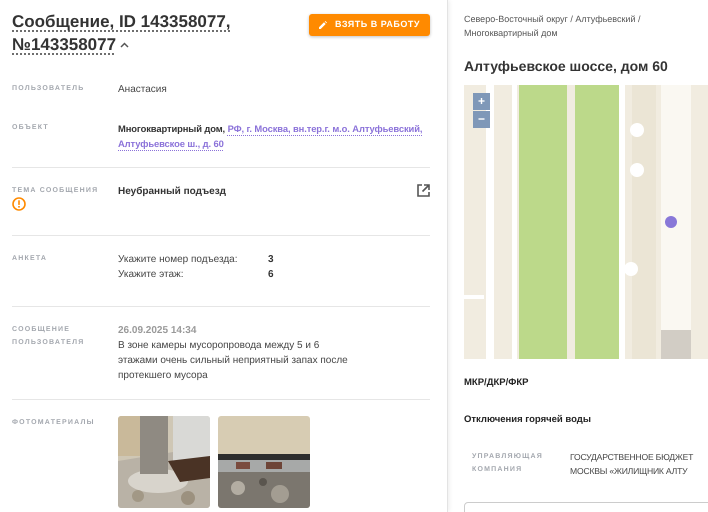  Describe the element at coordinates (566, 66) in the screenshot. I see `building-title: Алтуфьевское шоссе, дом 60` at that location.